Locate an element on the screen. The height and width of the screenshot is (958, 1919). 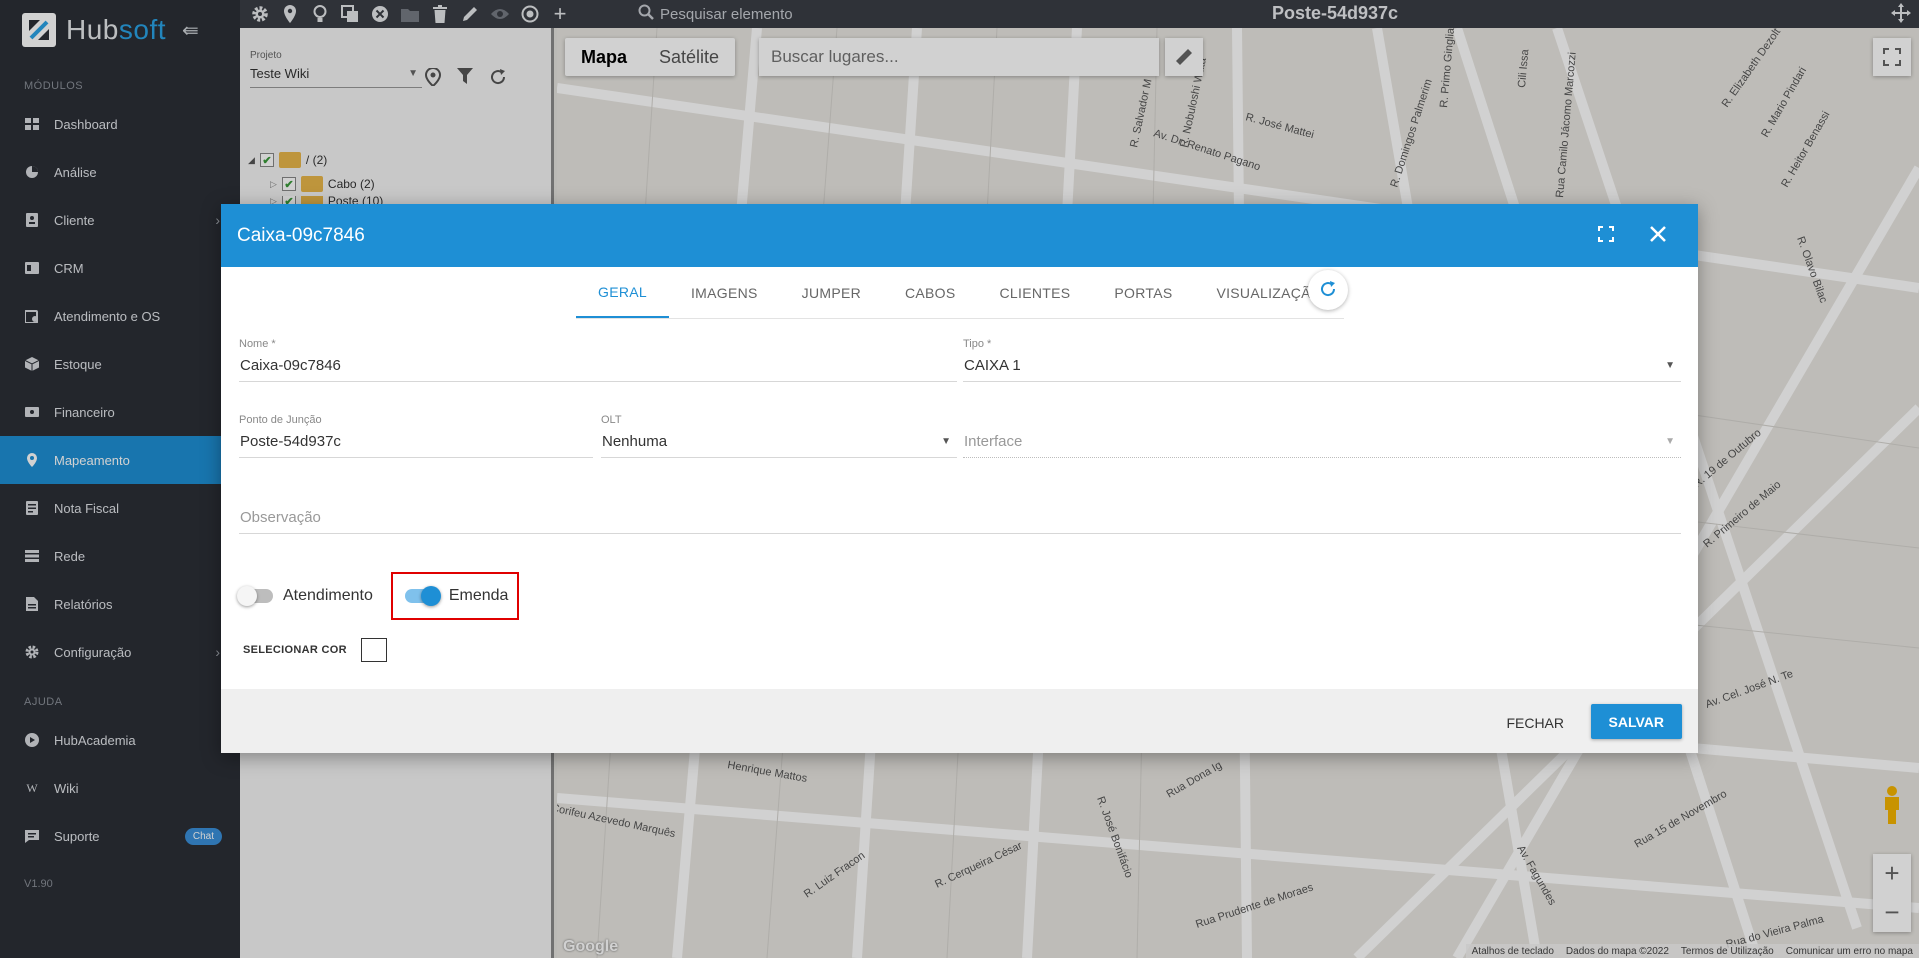
emenda-toggle: Emenda is located at coordinates (456, 596).